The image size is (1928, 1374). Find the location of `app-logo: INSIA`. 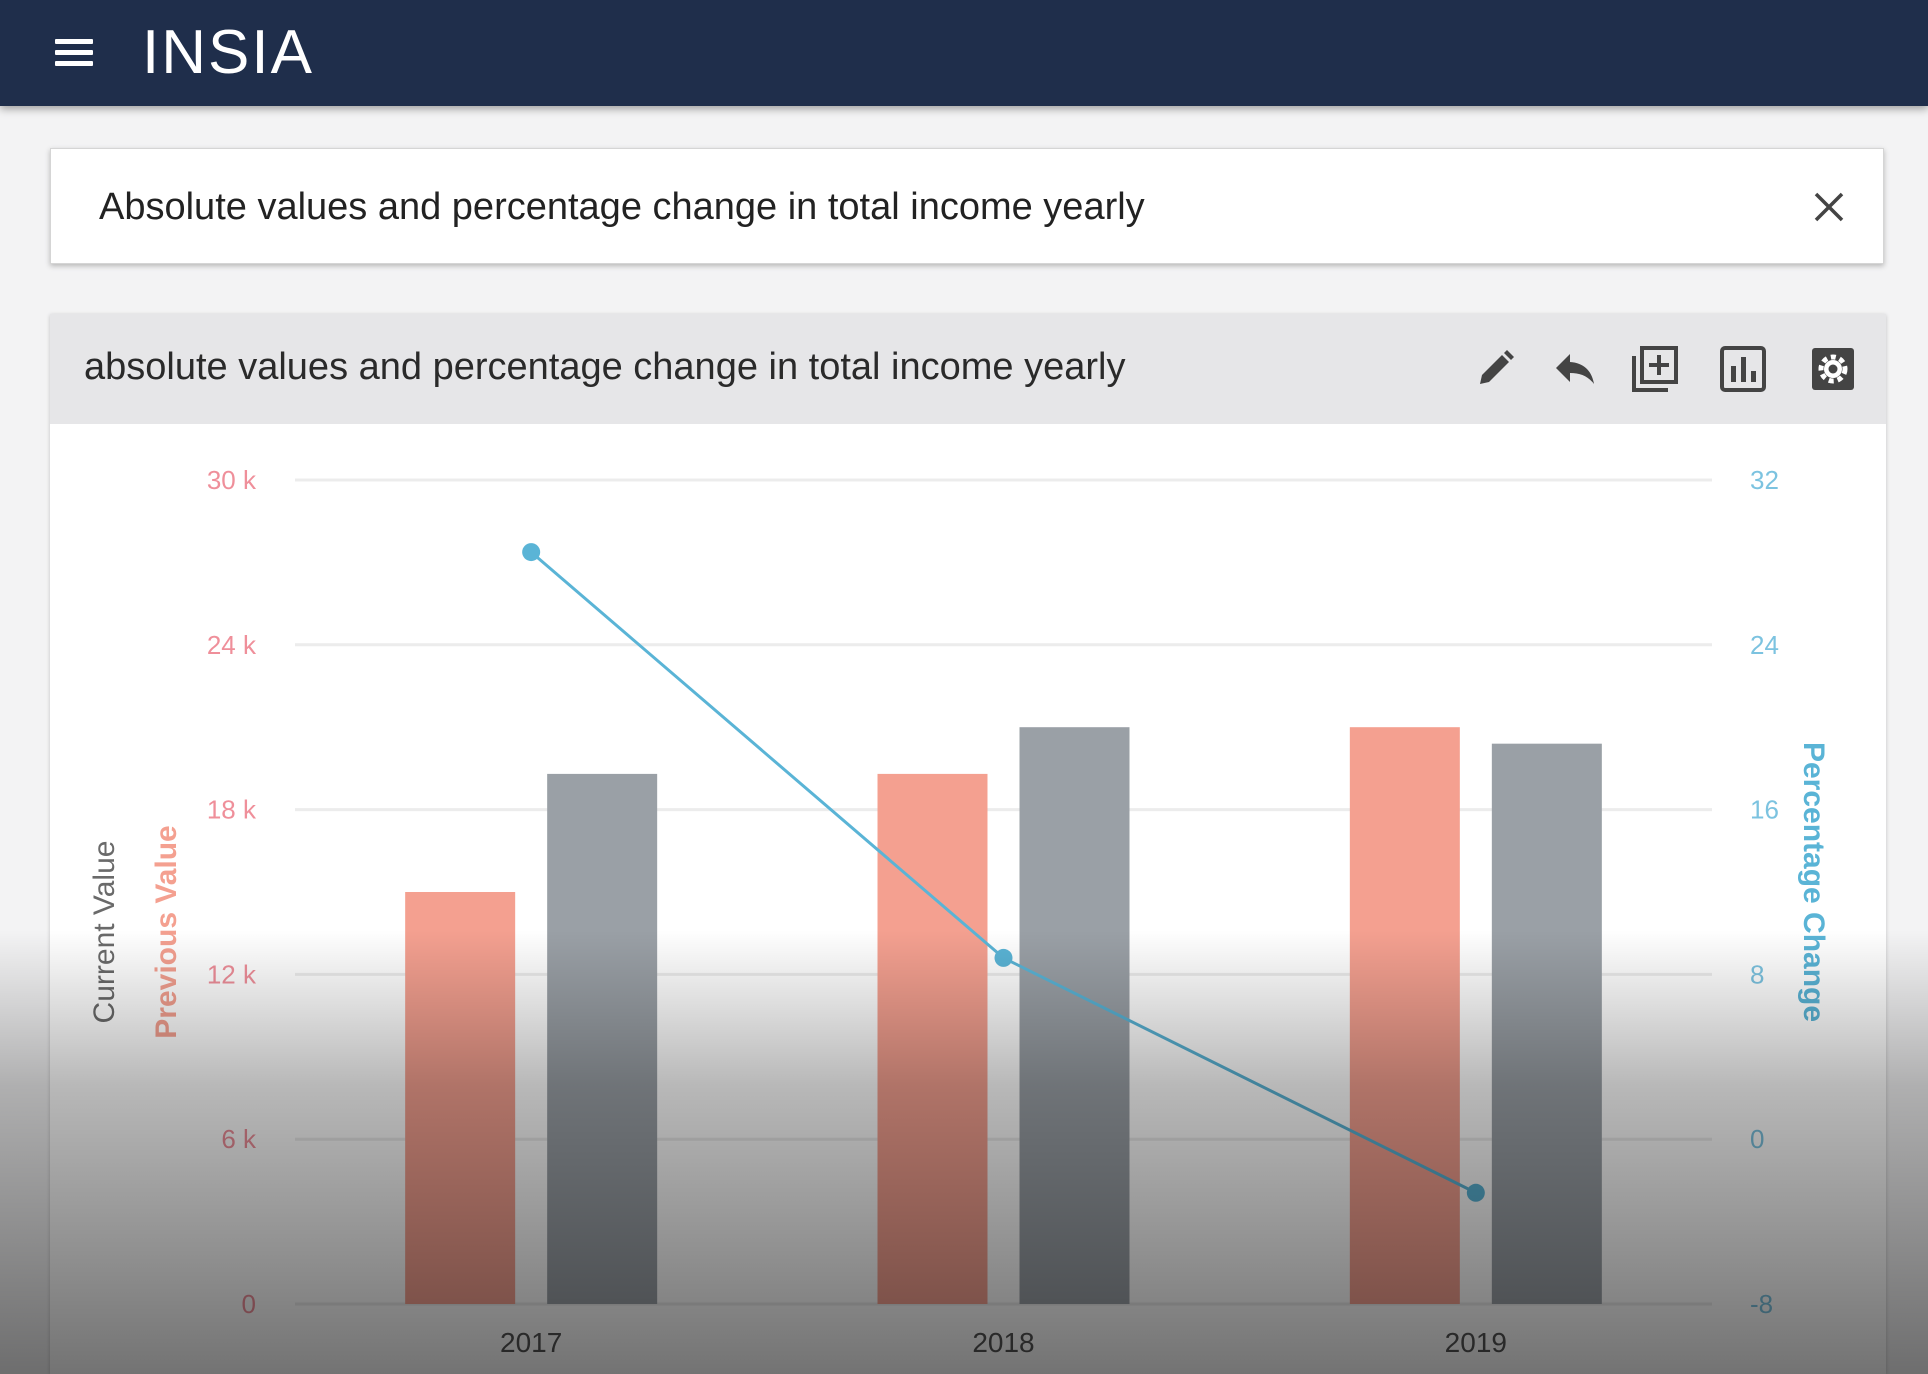

app-logo: INSIA is located at coordinates (228, 53).